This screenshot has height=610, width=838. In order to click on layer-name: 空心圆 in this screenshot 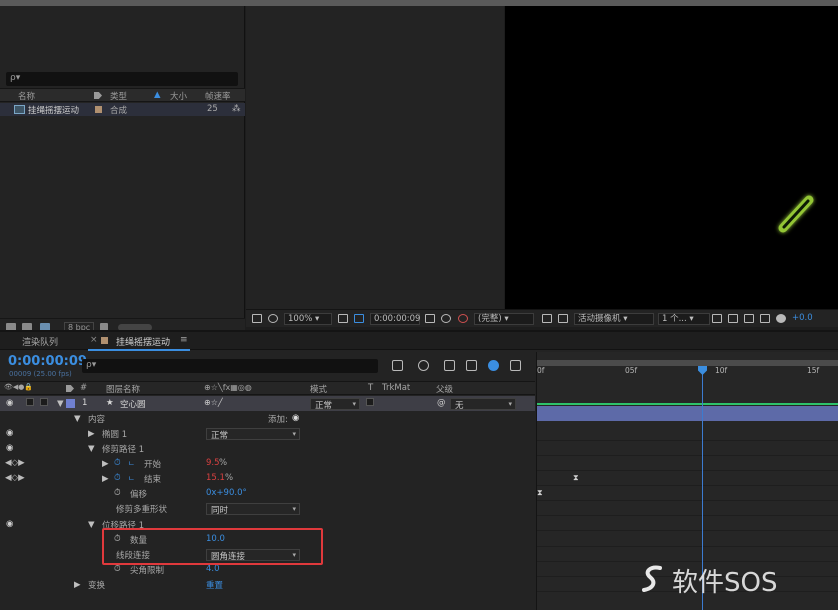, I will do `click(133, 404)`.